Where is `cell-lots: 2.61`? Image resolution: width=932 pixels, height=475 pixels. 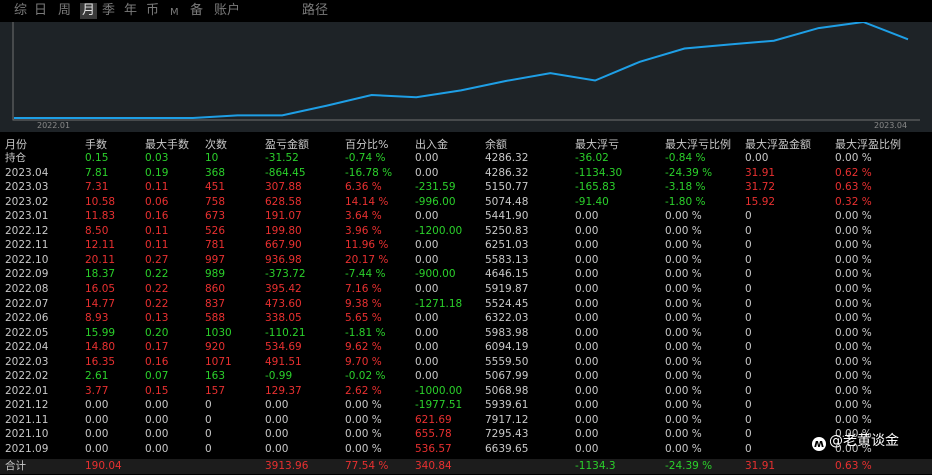
cell-lots: 2.61 is located at coordinates (97, 376).